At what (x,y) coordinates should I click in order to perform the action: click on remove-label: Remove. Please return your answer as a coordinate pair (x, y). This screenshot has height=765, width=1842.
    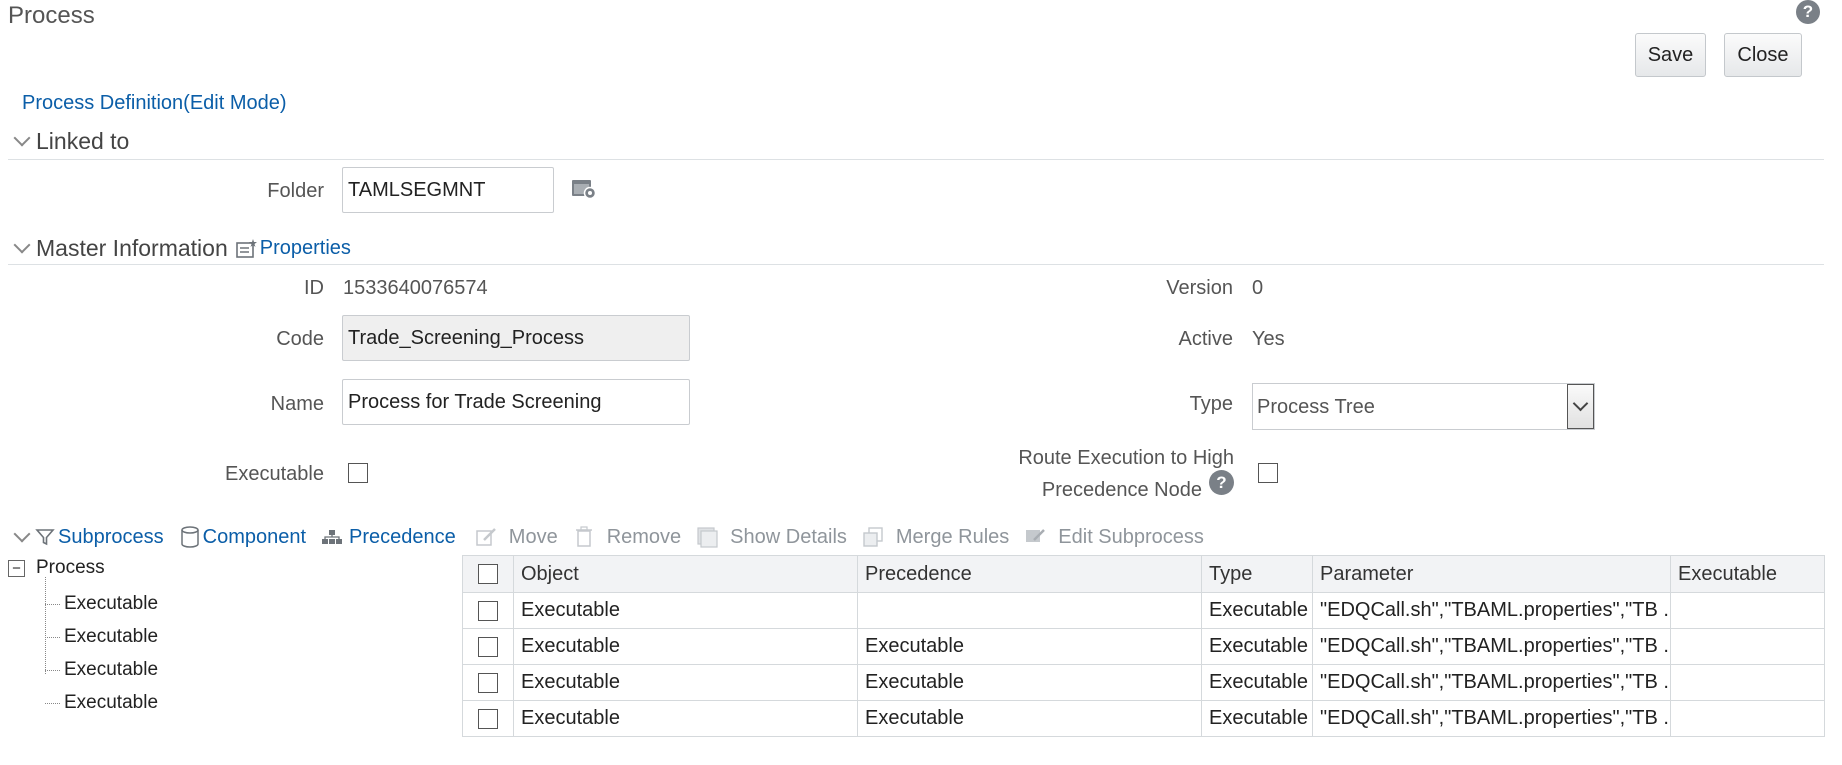
    Looking at the image, I should click on (644, 536).